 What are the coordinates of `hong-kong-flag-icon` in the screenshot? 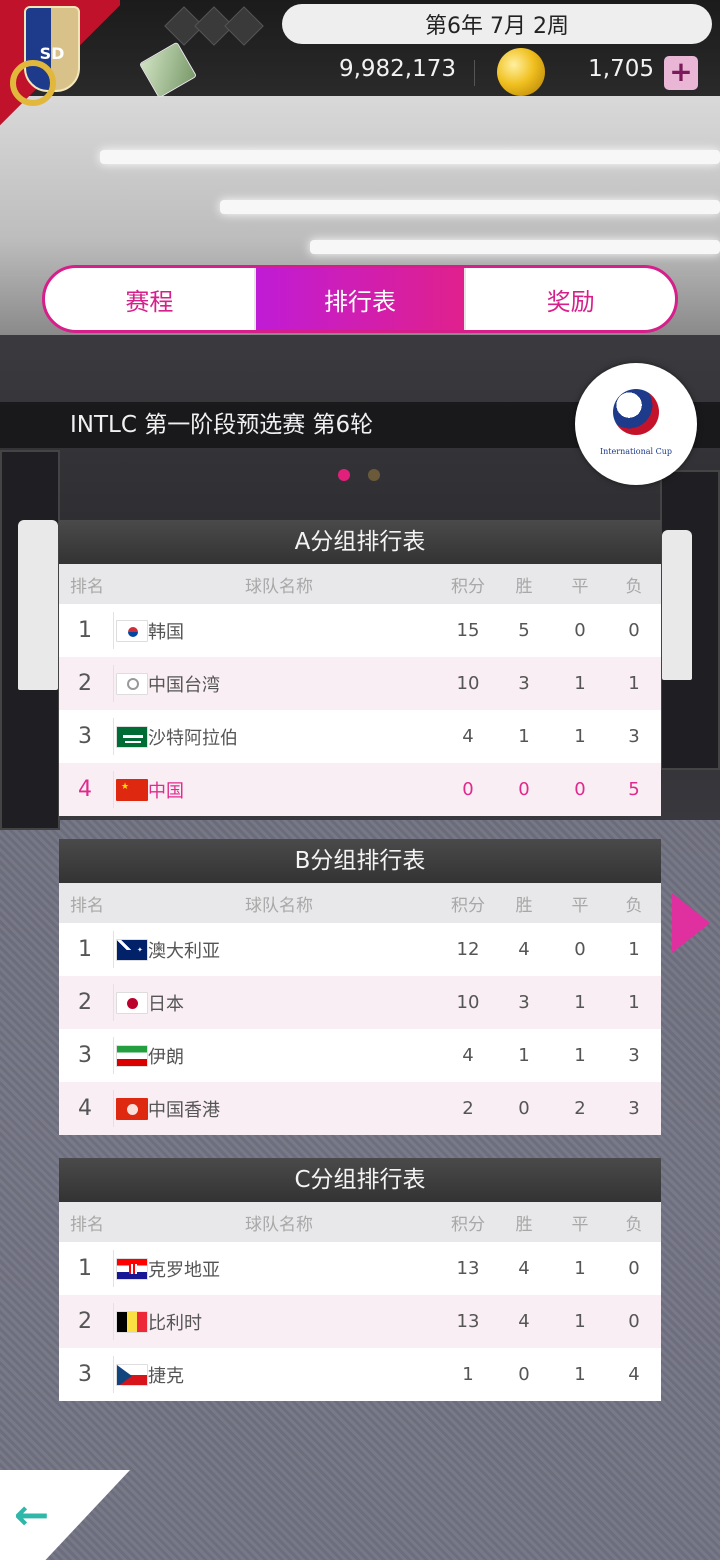 It's located at (132, 1108).